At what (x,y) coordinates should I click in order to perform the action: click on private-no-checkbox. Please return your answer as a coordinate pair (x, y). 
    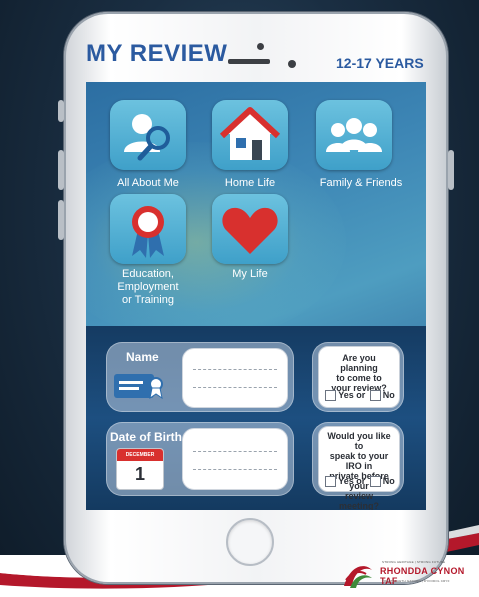
    Looking at the image, I should click on (375, 481).